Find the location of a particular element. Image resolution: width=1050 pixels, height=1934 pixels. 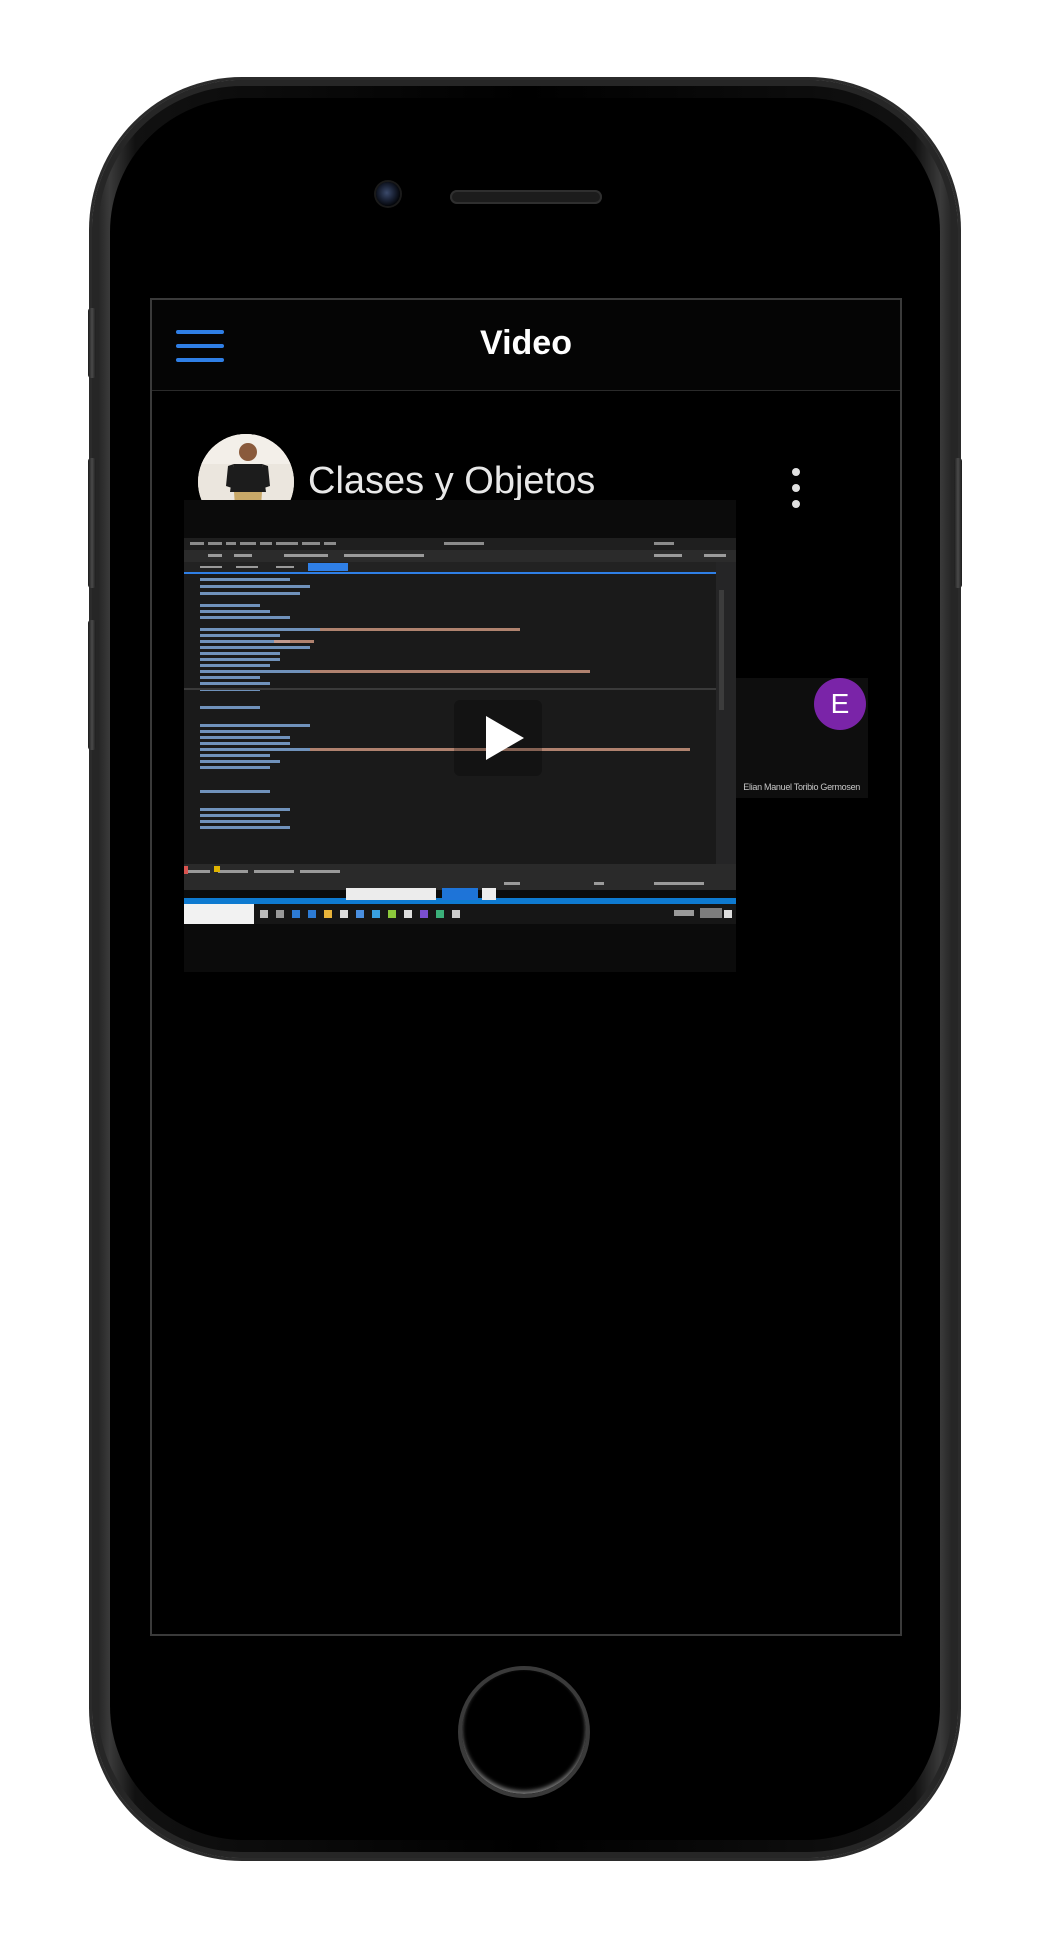

top-app-bar: Video is located at coordinates (526, 345).